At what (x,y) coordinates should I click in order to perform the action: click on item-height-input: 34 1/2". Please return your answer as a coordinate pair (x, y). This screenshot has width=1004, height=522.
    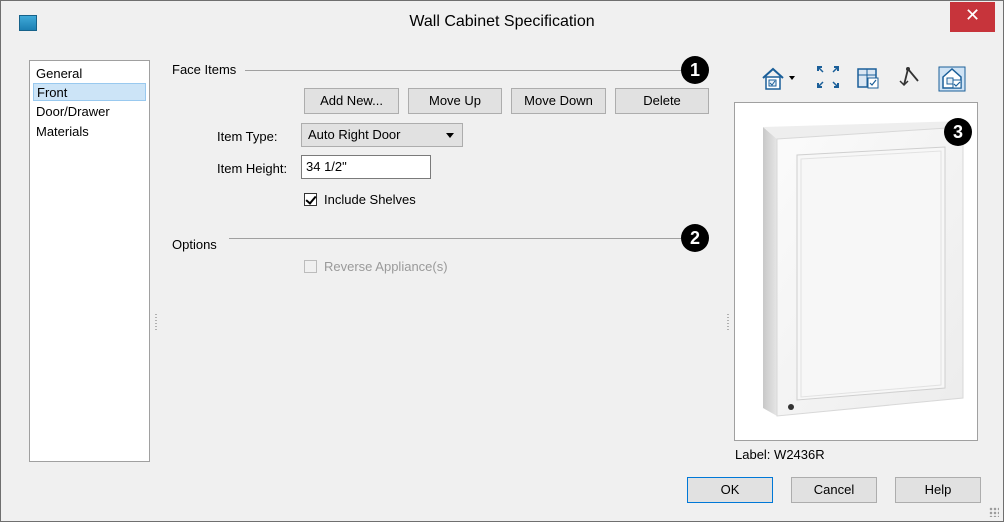
    Looking at the image, I should click on (366, 167).